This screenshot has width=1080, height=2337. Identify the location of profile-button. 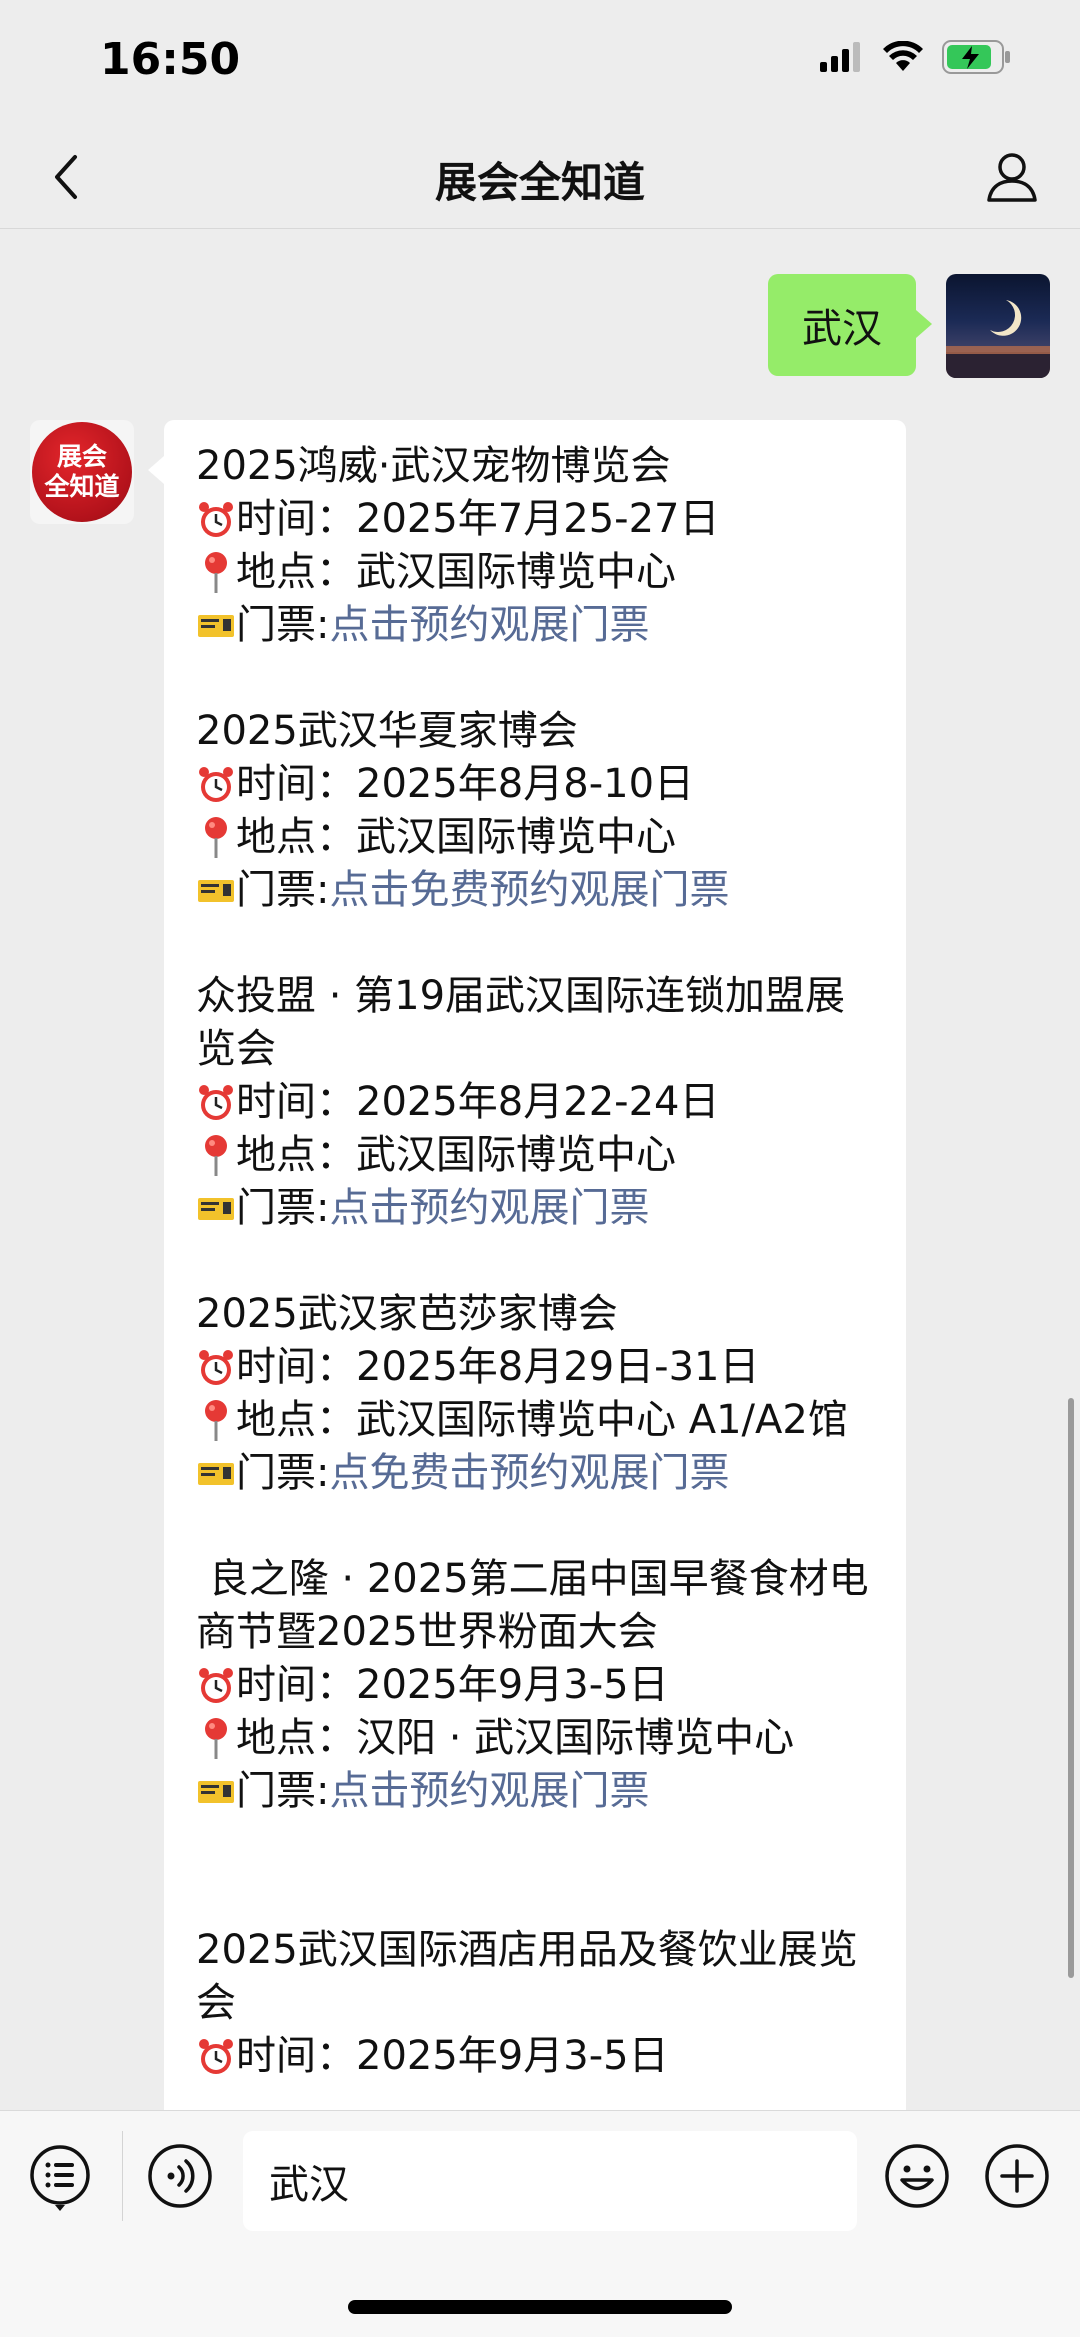
(1012, 177).